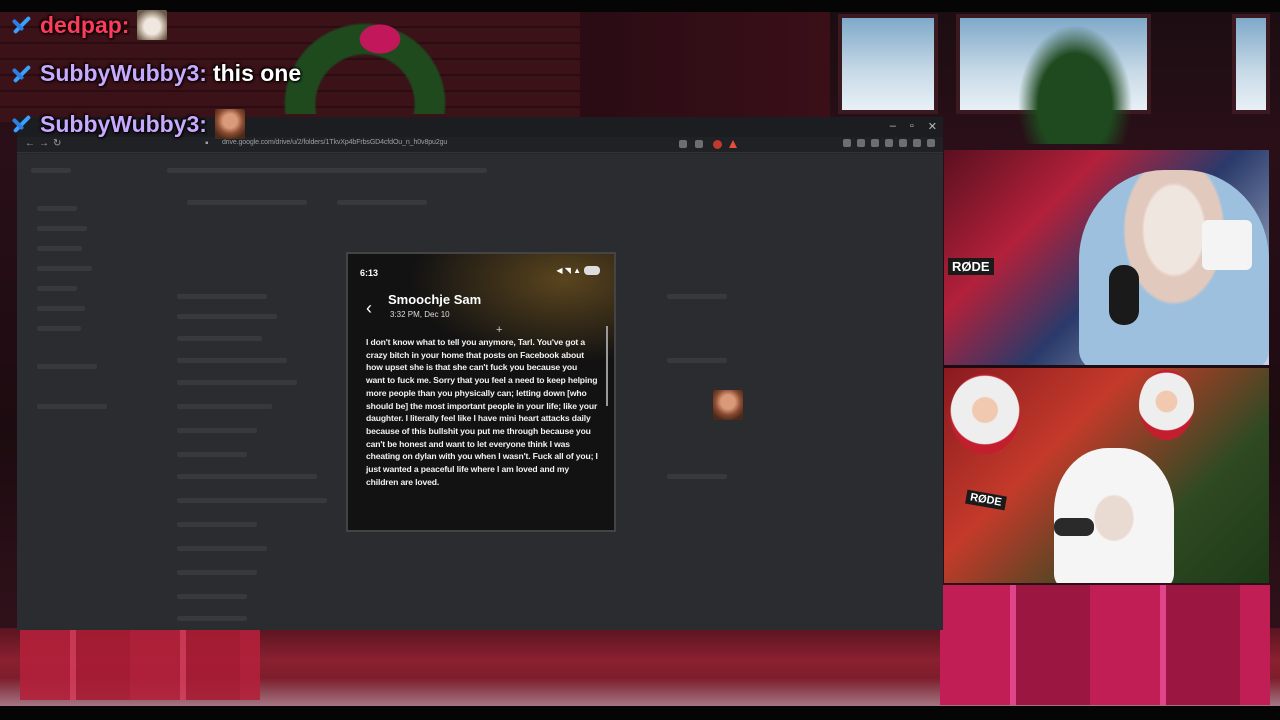 This screenshot has width=1280, height=720. Describe the element at coordinates (499, 330) in the screenshot. I see `crosshair-cursor-icon: +` at that location.